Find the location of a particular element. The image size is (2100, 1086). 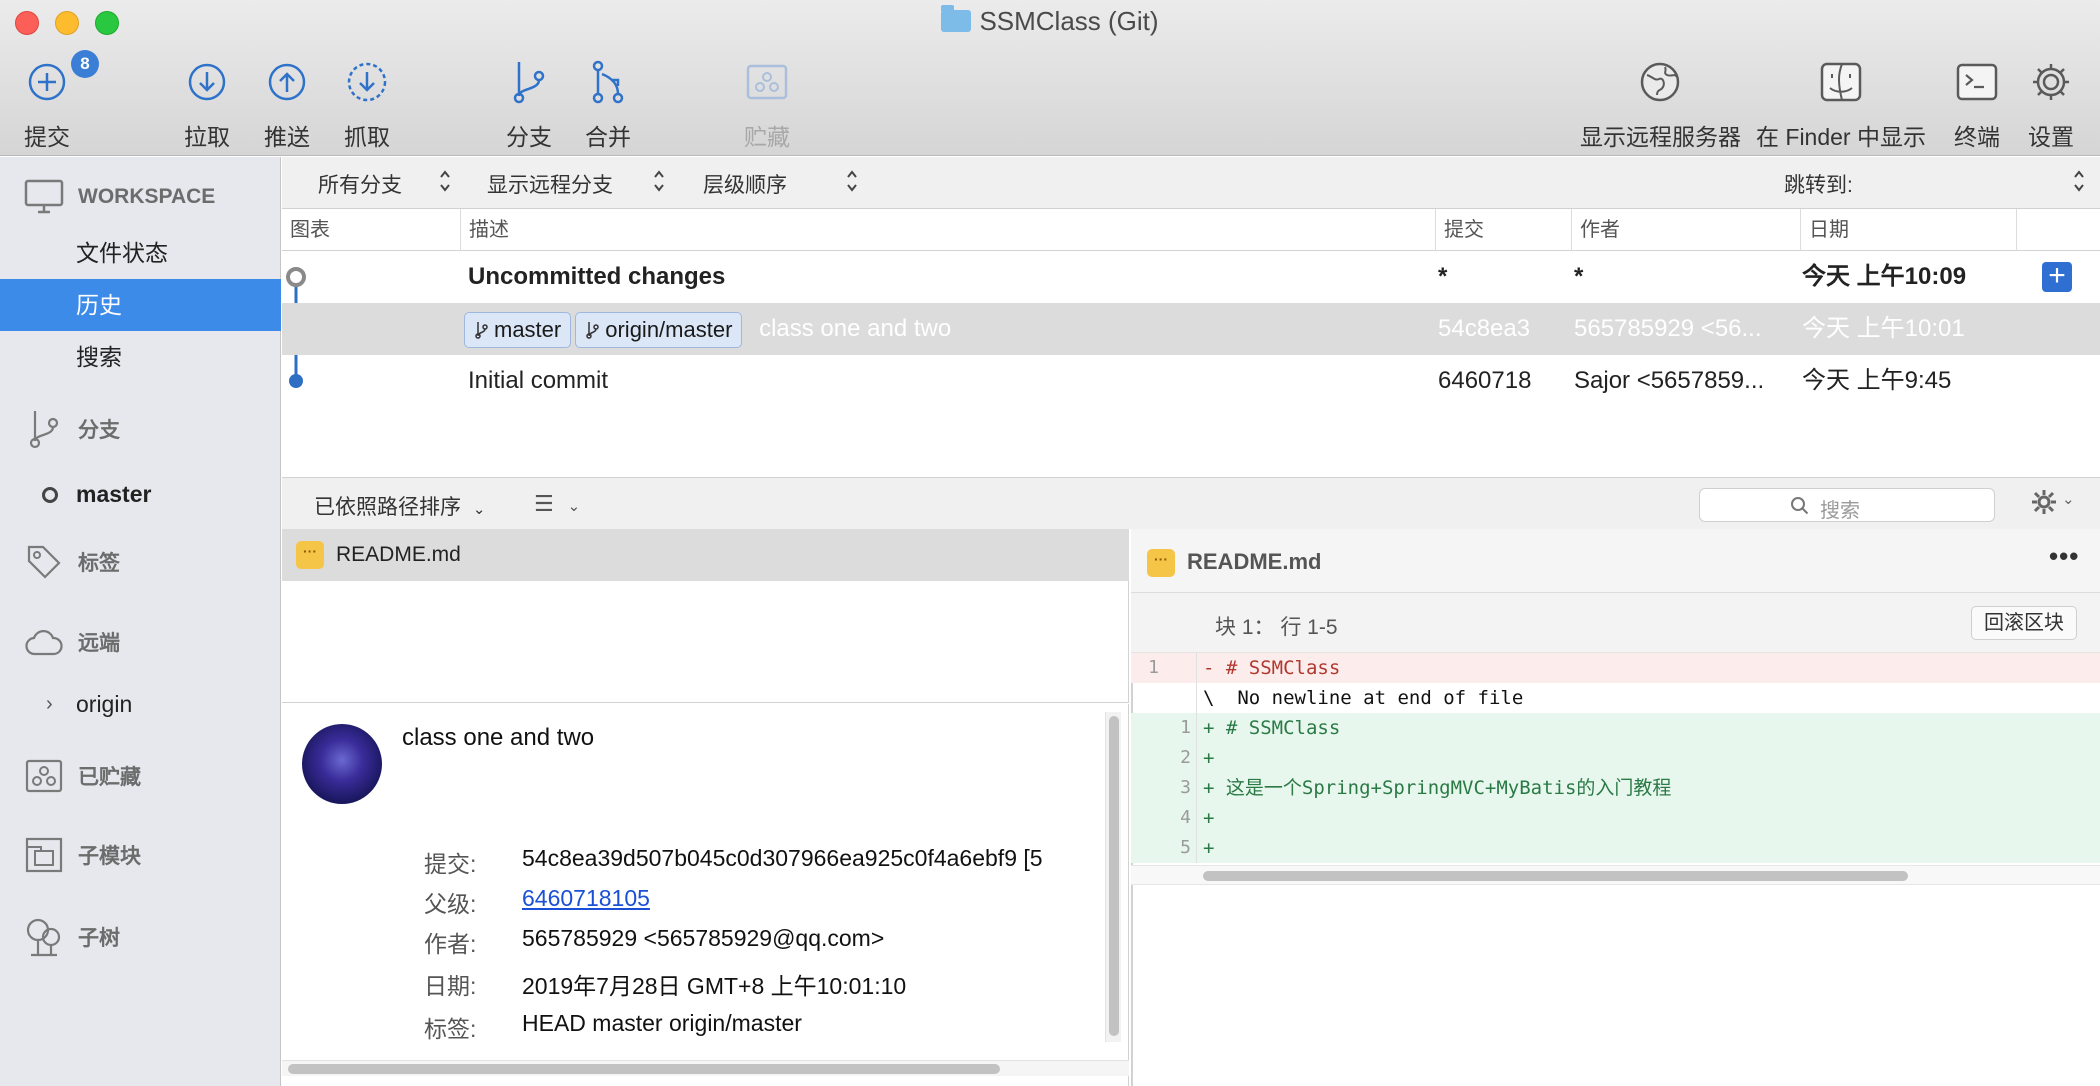

terminal-button: 终端 is located at coordinates (1977, 104).